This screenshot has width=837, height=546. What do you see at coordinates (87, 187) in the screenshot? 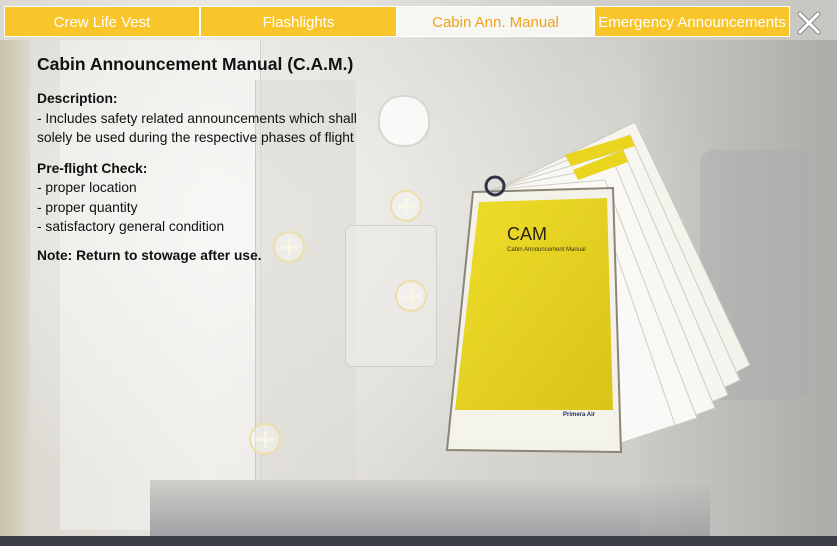
I see `preflight-item: - proper location` at bounding box center [87, 187].